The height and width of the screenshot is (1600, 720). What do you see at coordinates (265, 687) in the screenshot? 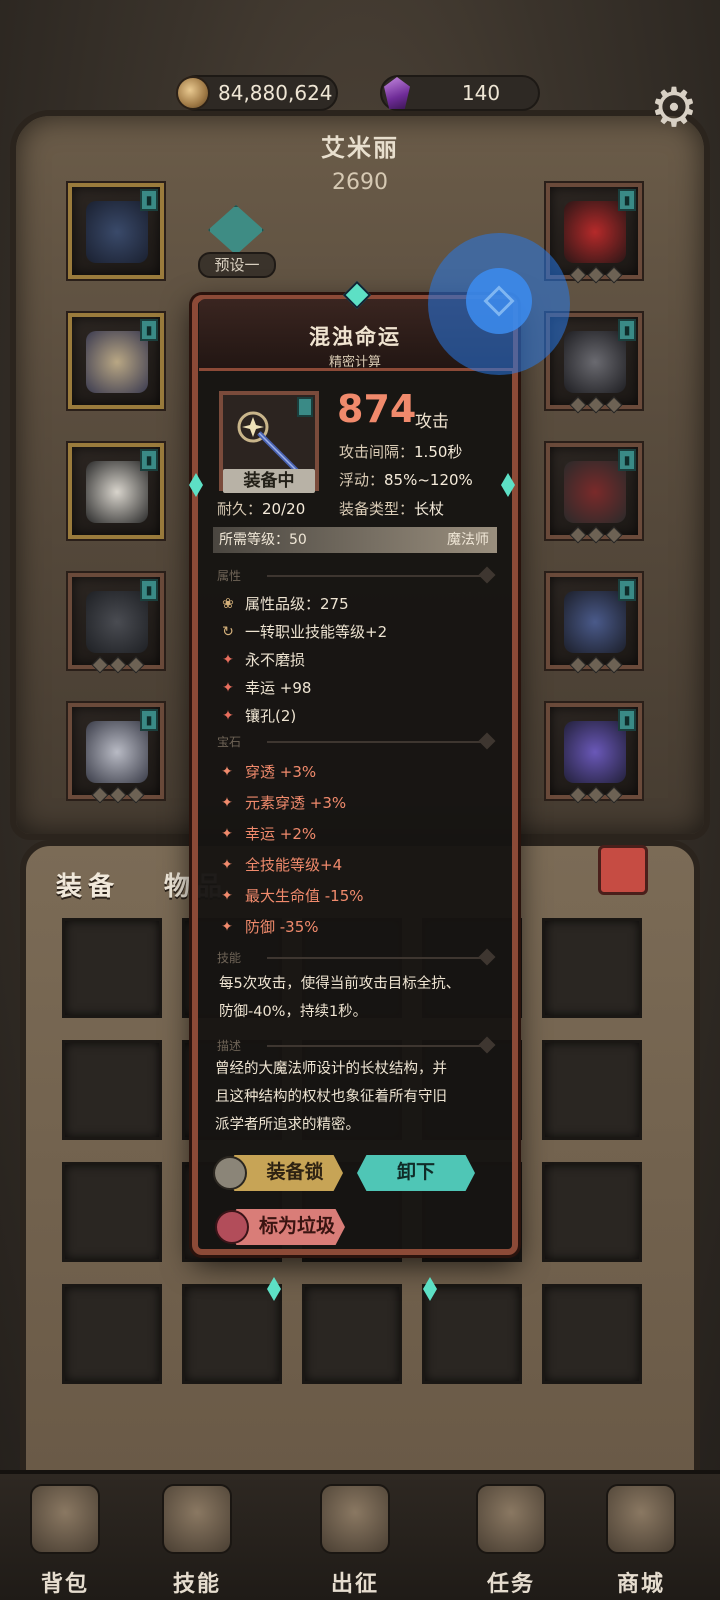
I see `attribute-line: ✦ 幸运 +98` at bounding box center [265, 687].